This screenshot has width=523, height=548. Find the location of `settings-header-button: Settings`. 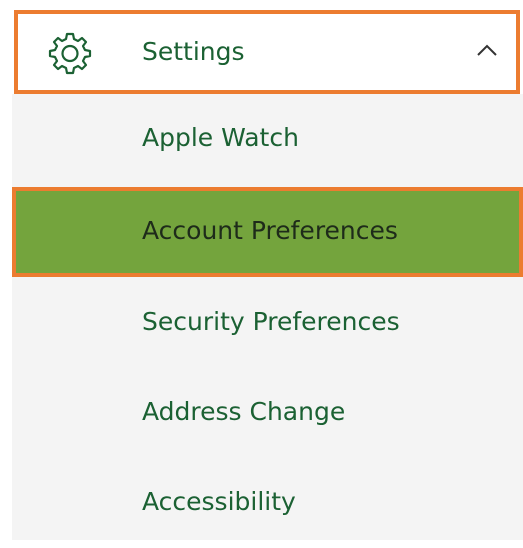

settings-header-button: Settings is located at coordinates (267, 52).